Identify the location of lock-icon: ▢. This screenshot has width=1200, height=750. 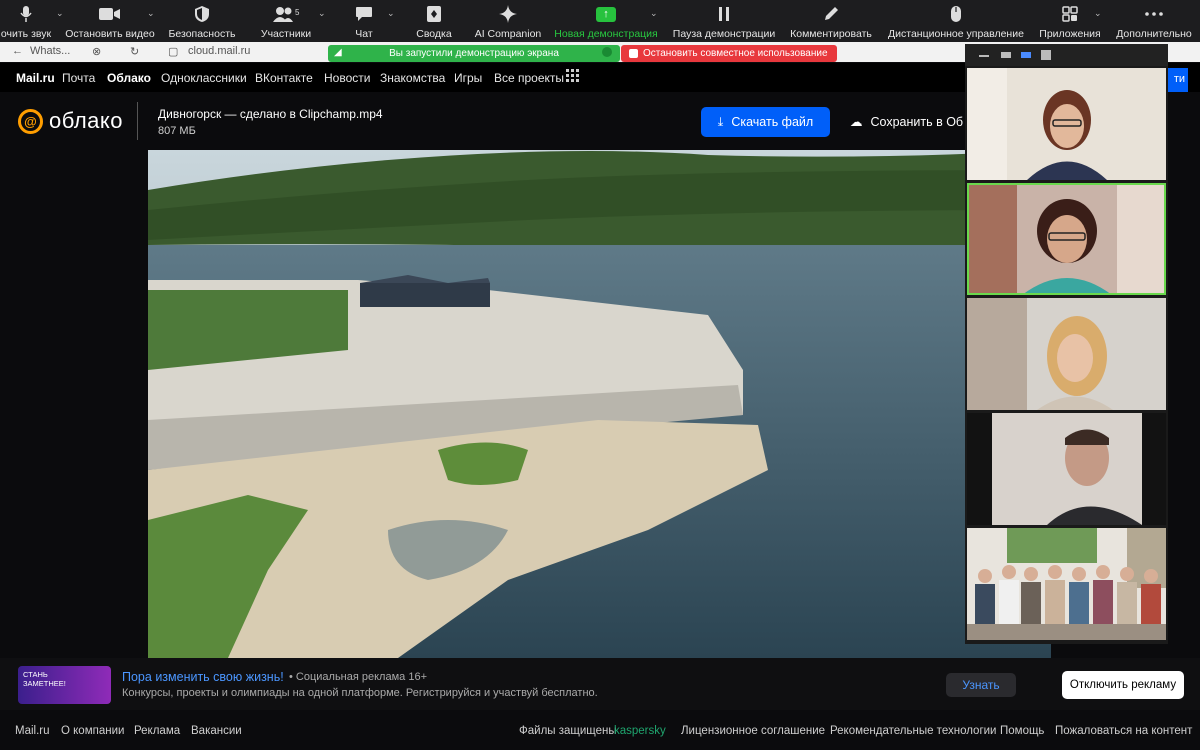
(173, 52).